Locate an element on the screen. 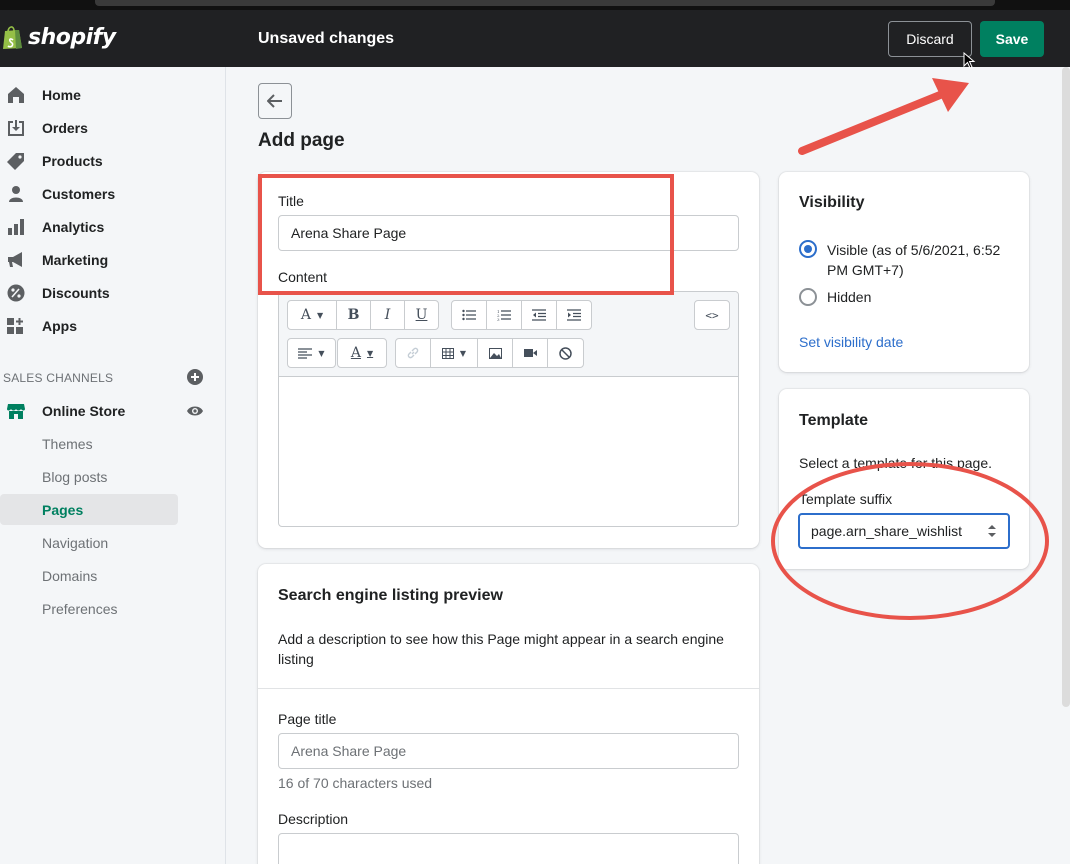  sidebar-item-orders: Orders is located at coordinates (113, 127).